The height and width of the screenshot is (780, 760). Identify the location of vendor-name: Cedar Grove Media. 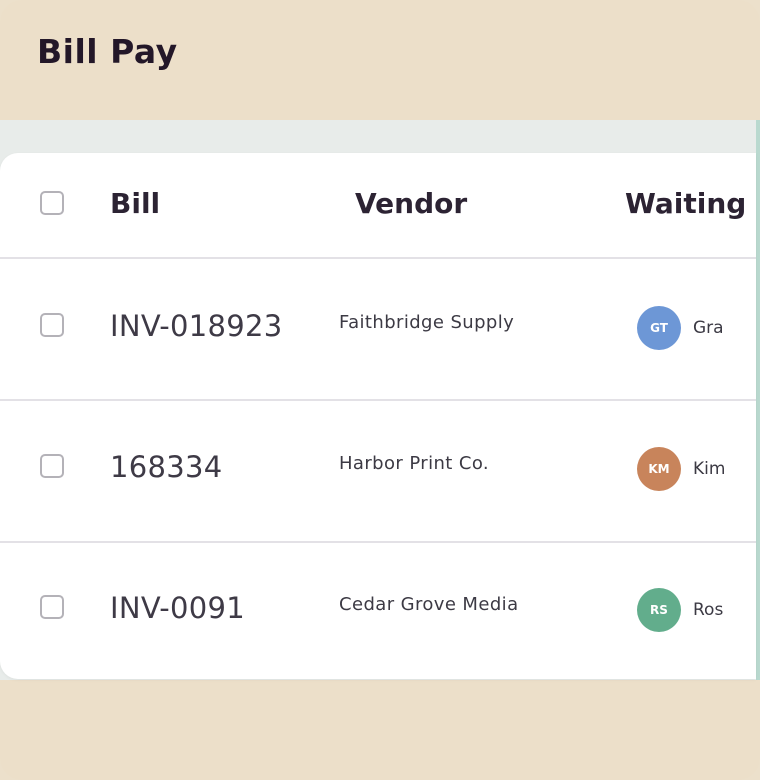
(429, 604).